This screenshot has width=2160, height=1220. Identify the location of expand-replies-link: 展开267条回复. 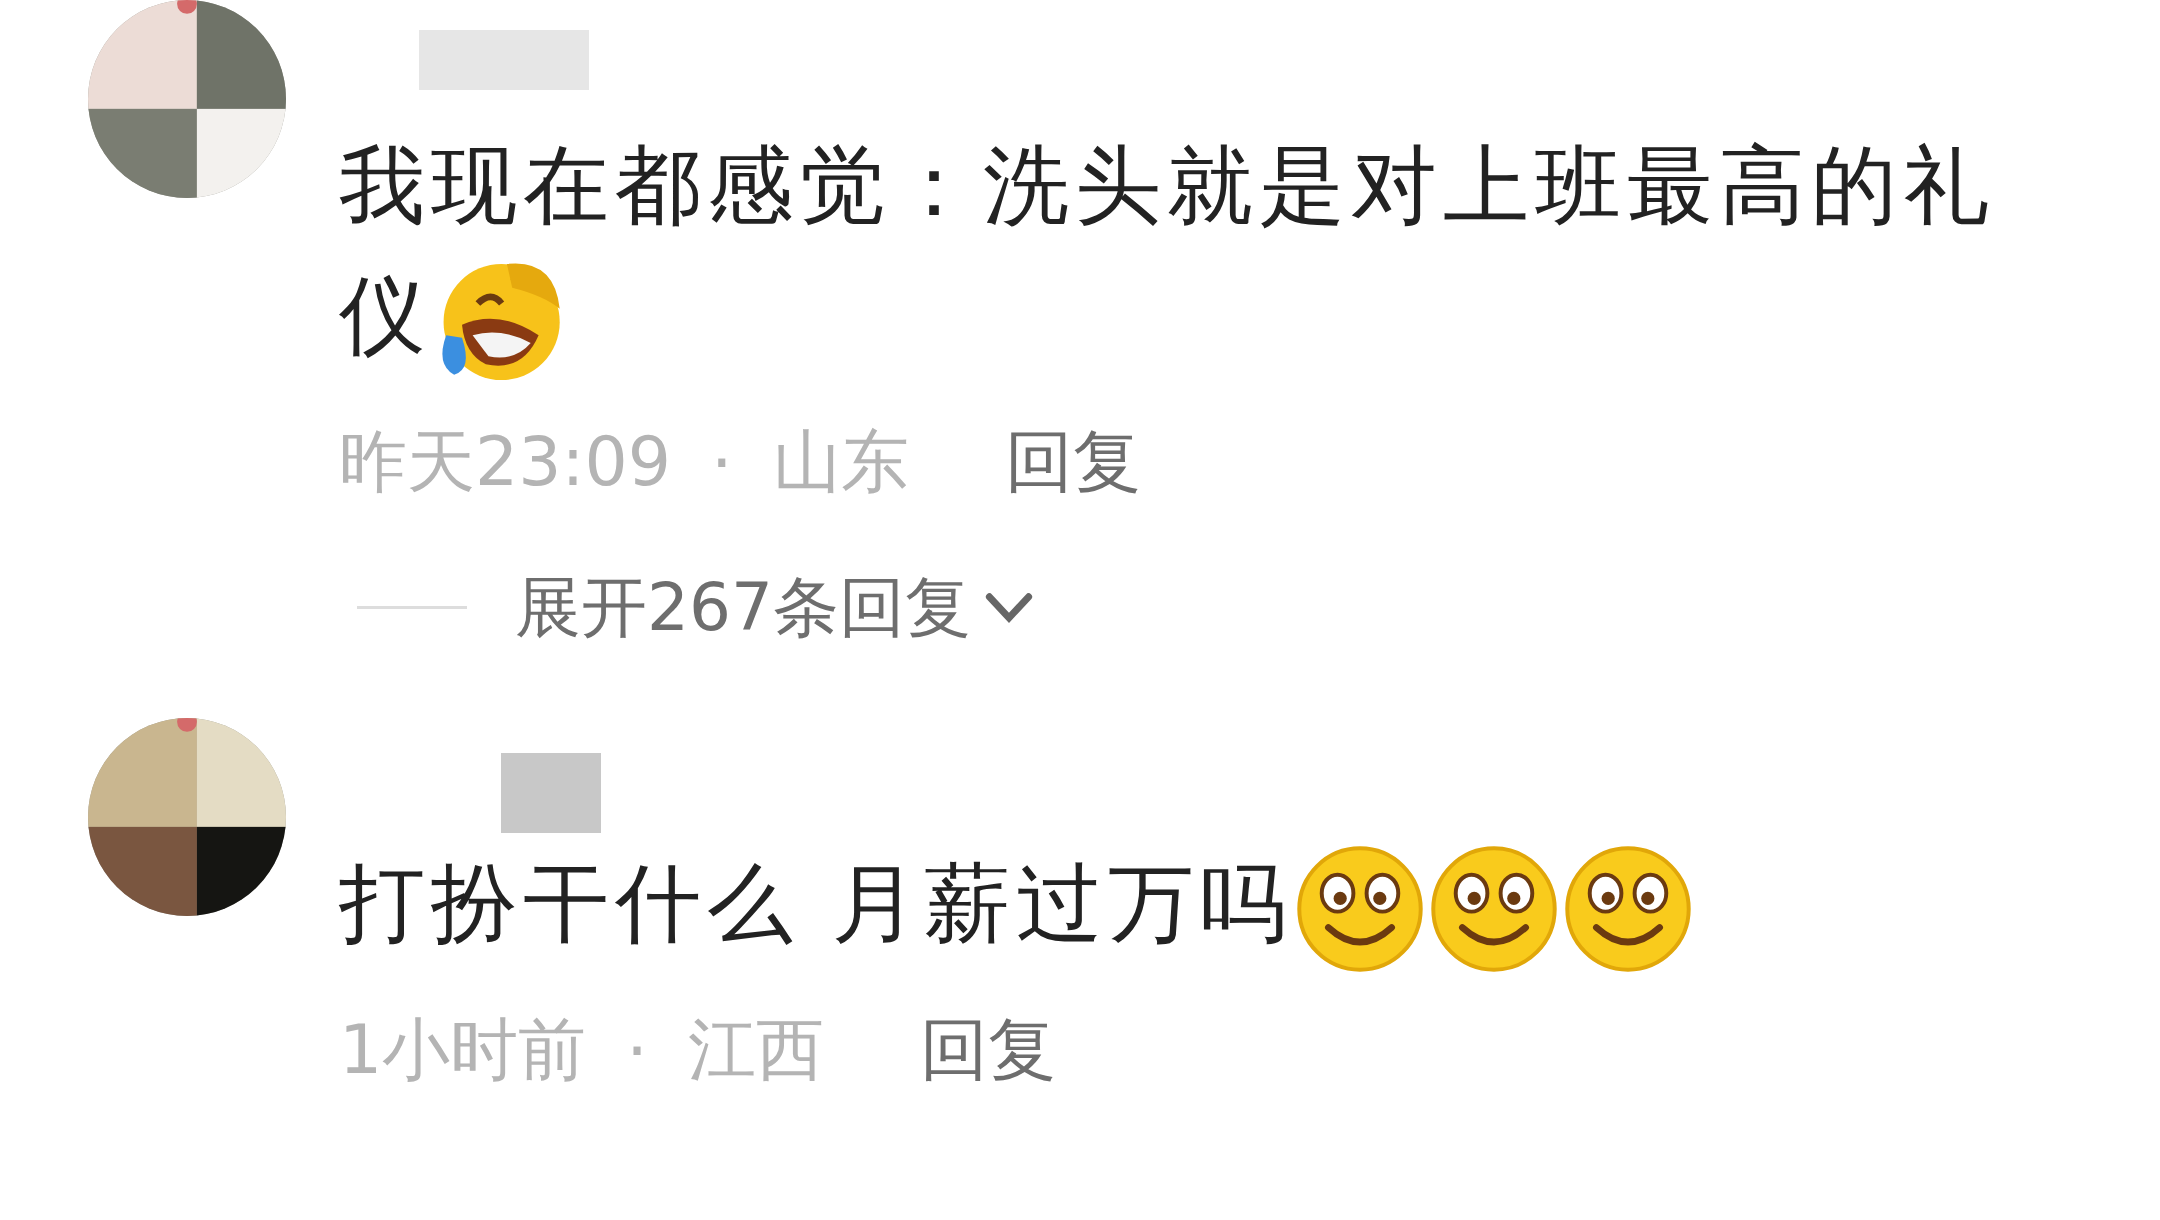
(743, 607).